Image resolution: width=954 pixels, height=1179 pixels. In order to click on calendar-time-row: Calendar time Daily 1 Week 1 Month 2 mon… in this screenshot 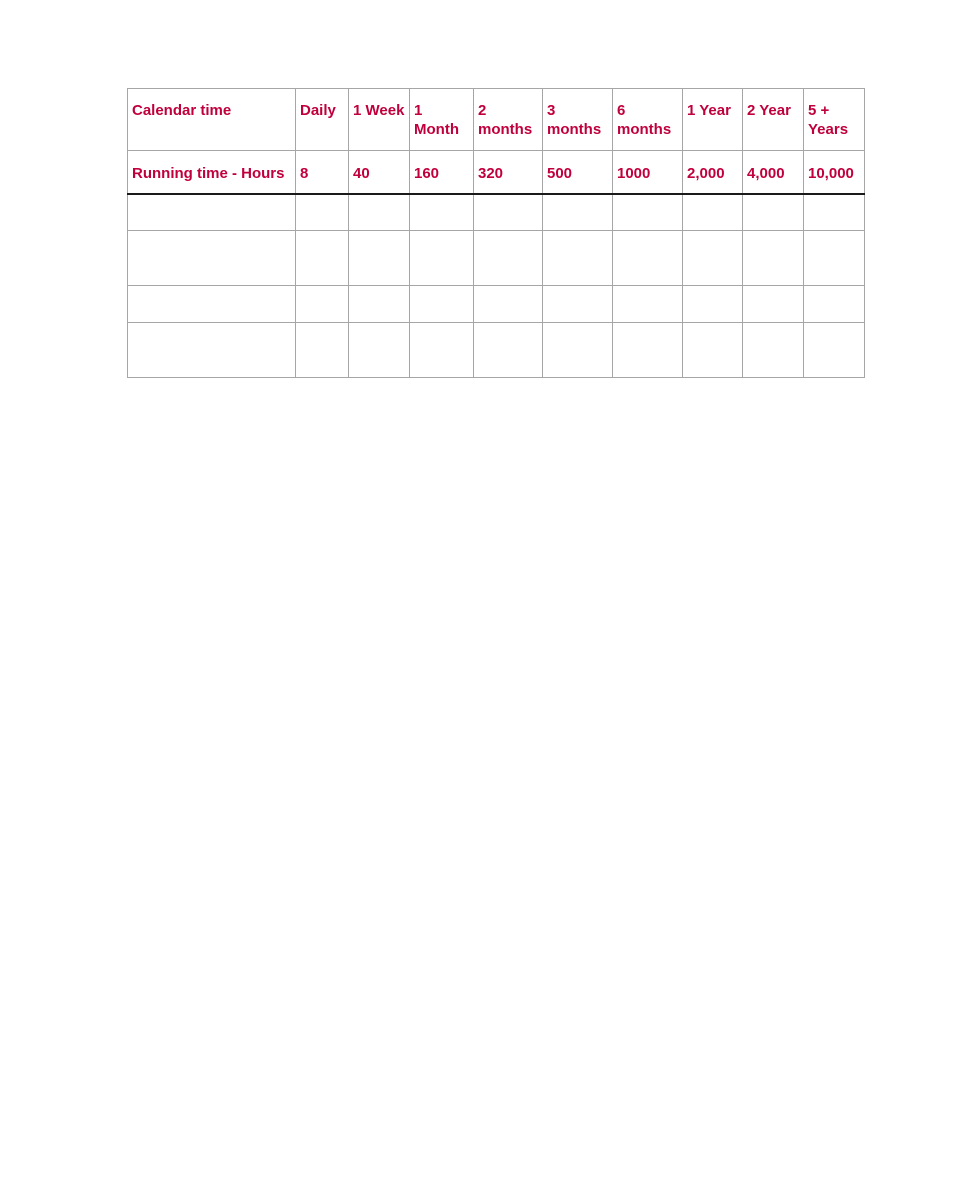, I will do `click(496, 119)`.